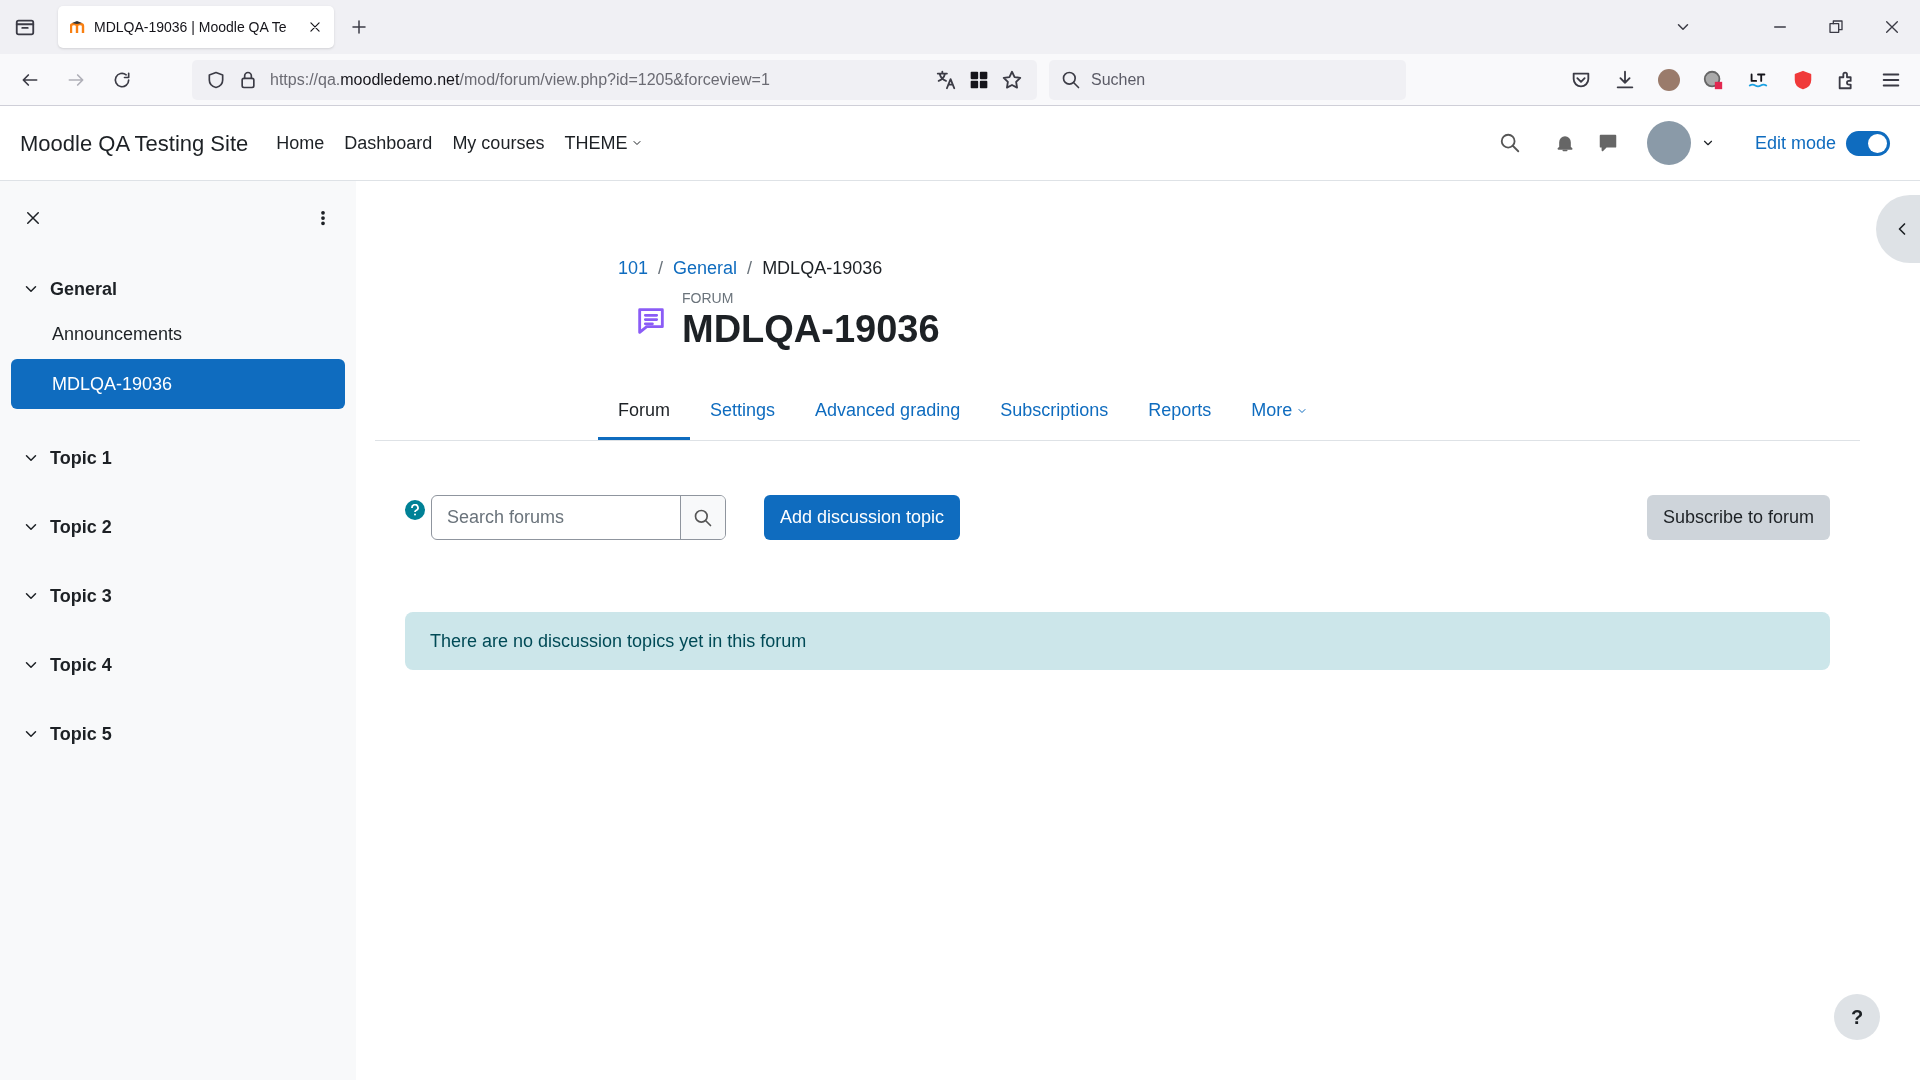  I want to click on tab-title: MDLQA-19036 | Moodle QA Te, so click(191, 27).